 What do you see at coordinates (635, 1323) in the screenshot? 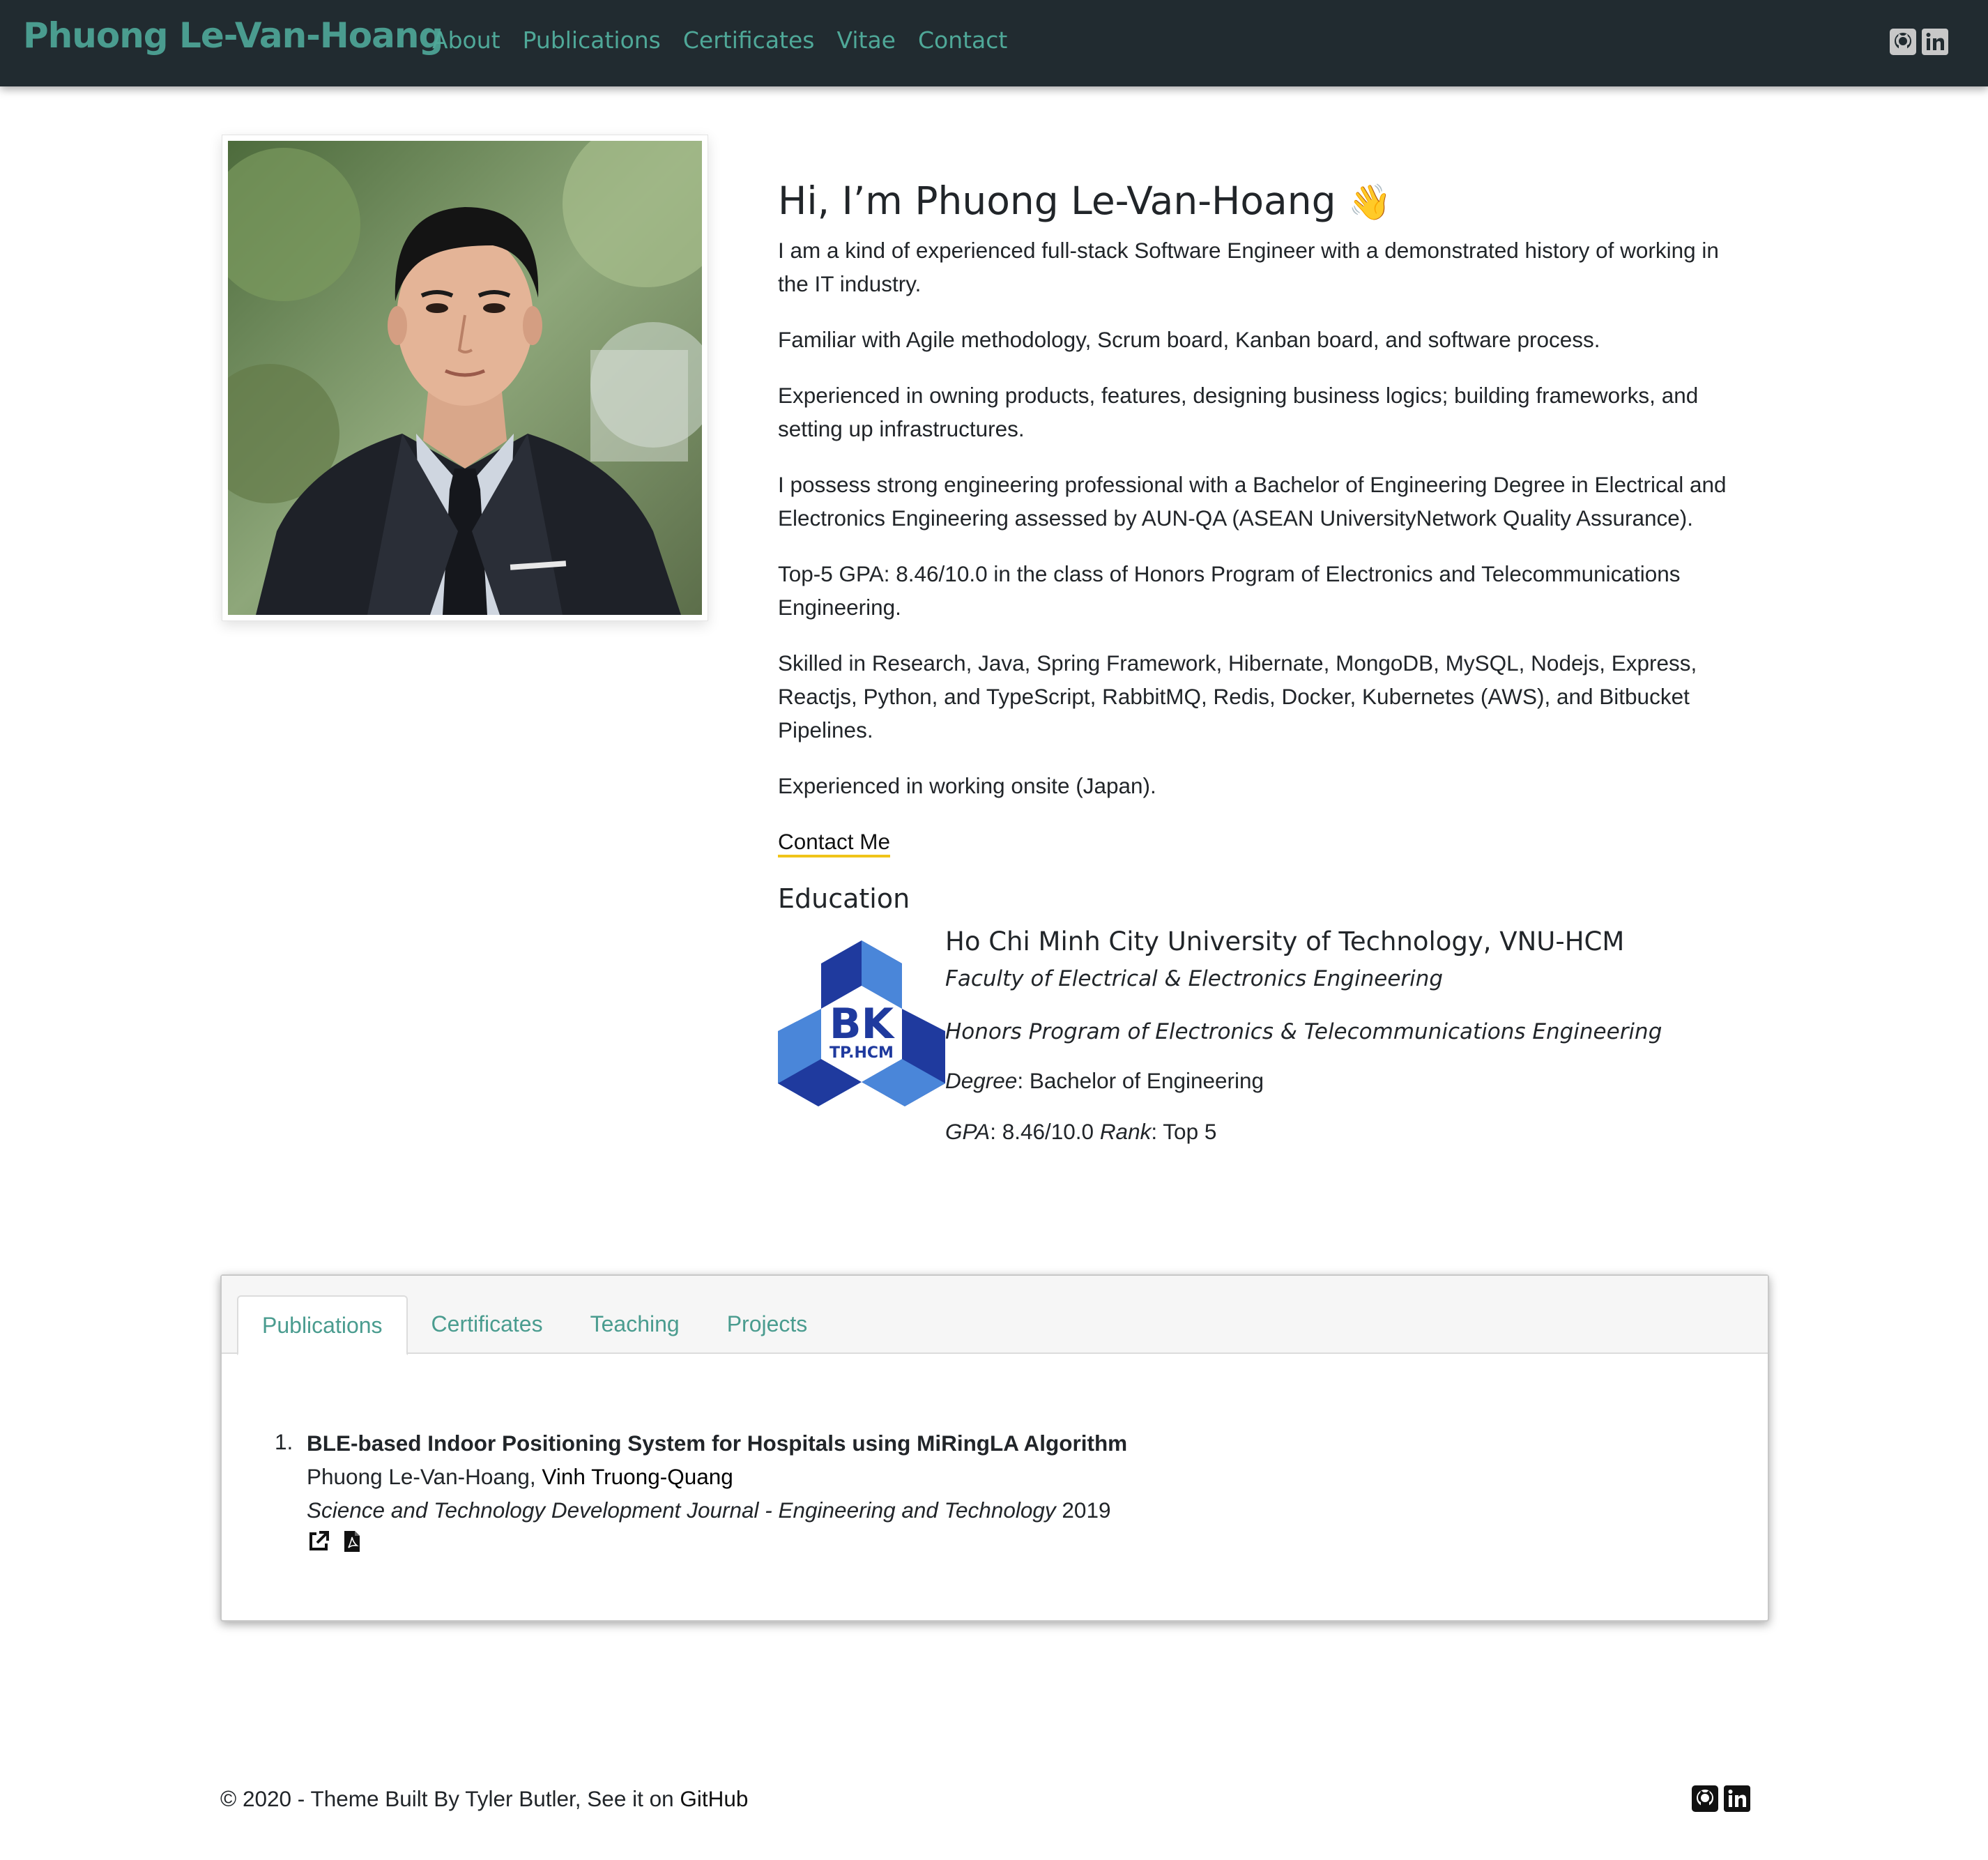
I see `tab-teaching: Teaching` at bounding box center [635, 1323].